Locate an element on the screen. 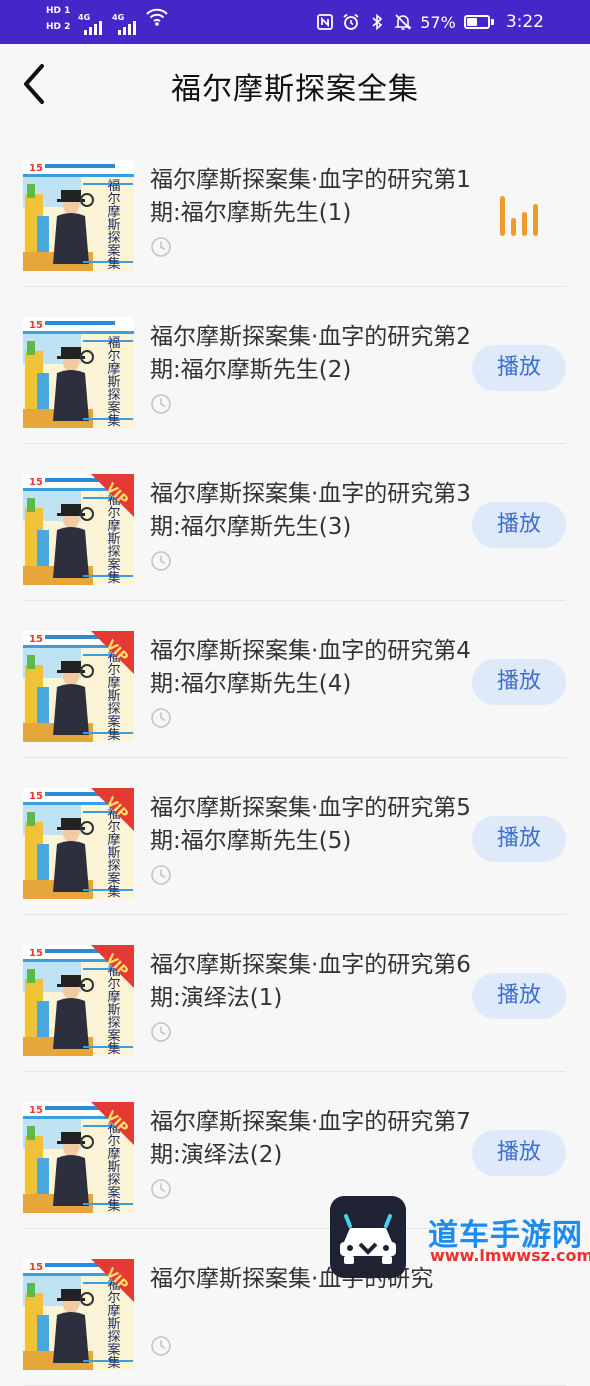 Image resolution: width=590 pixels, height=1386 pixels. page-title: 福尔摩斯探案全集 is located at coordinates (295, 89).